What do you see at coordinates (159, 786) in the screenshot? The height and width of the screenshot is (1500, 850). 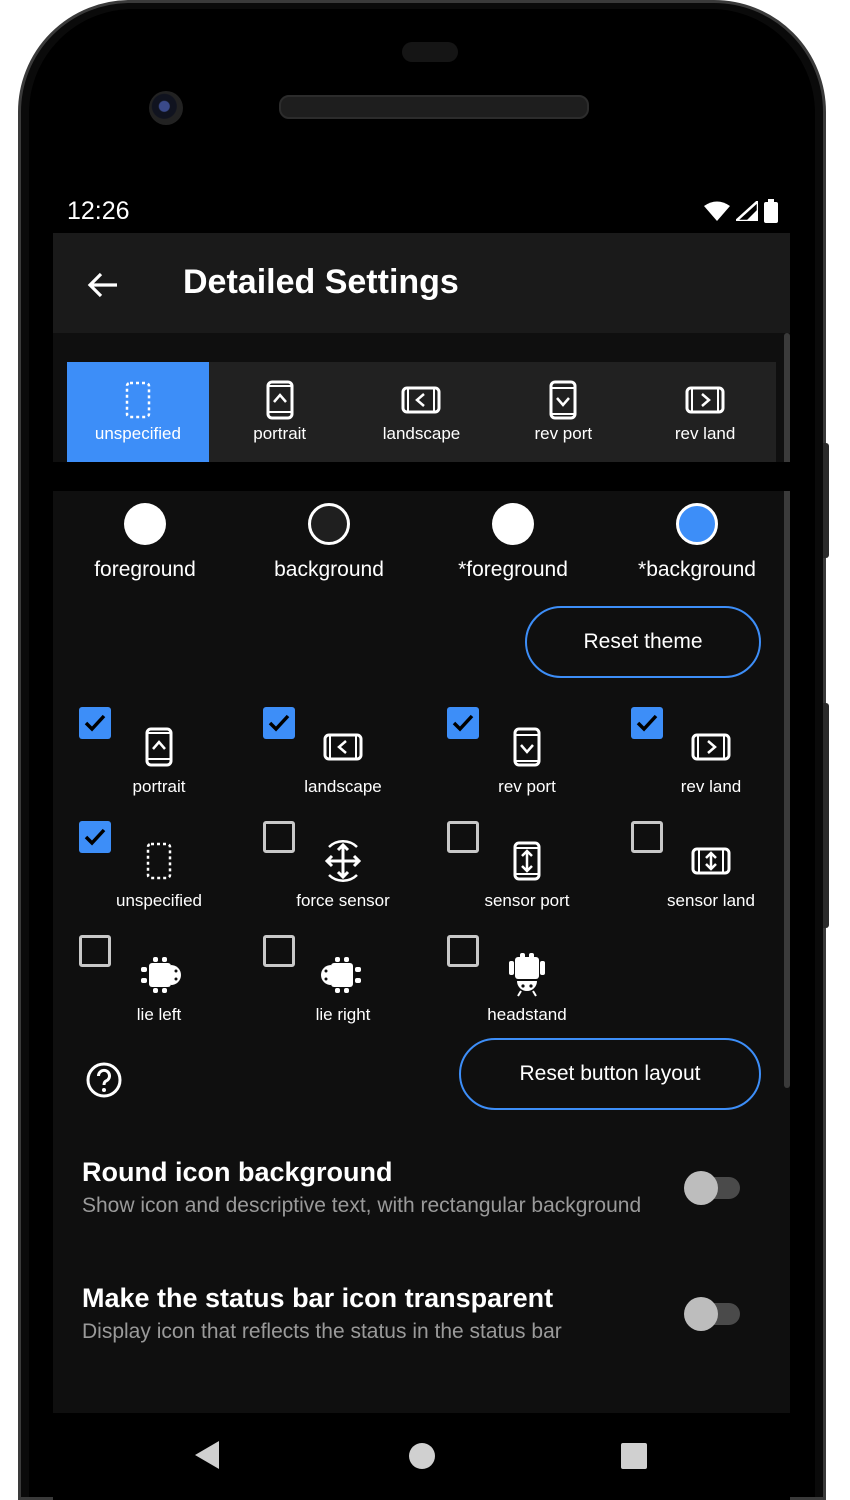 I see `option-label: portrait` at bounding box center [159, 786].